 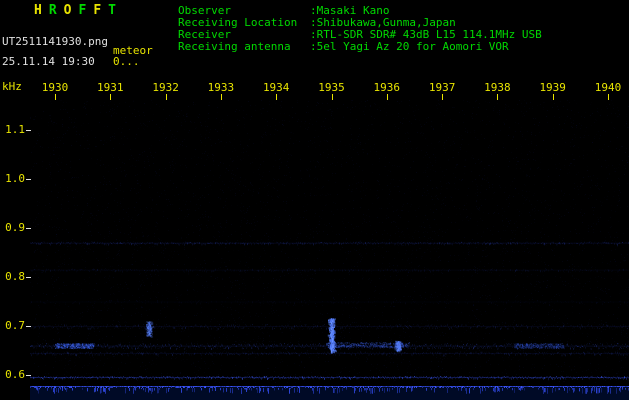 What do you see at coordinates (110, 87) in the screenshot?
I see `time-label: 1931` at bounding box center [110, 87].